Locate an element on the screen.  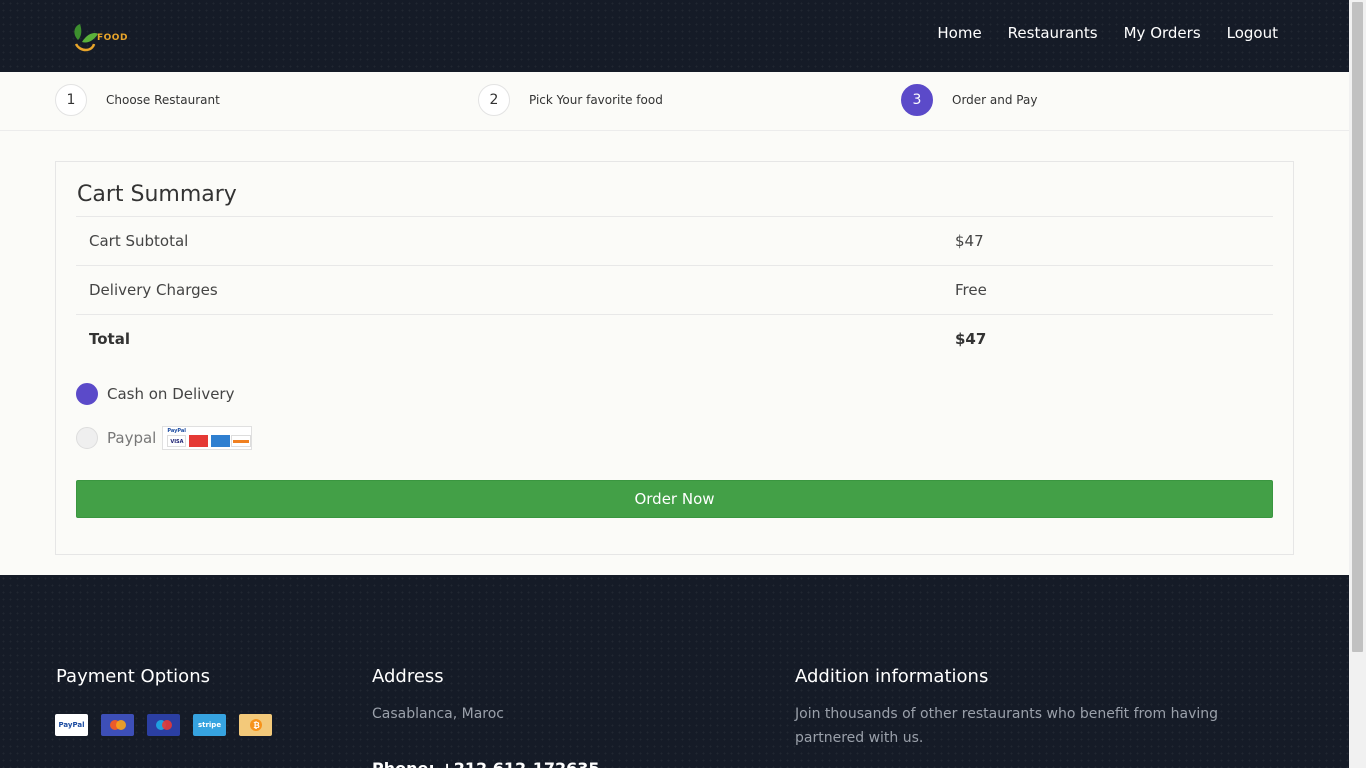
address-text: Casablanca, Maroc is located at coordinates (438, 714).